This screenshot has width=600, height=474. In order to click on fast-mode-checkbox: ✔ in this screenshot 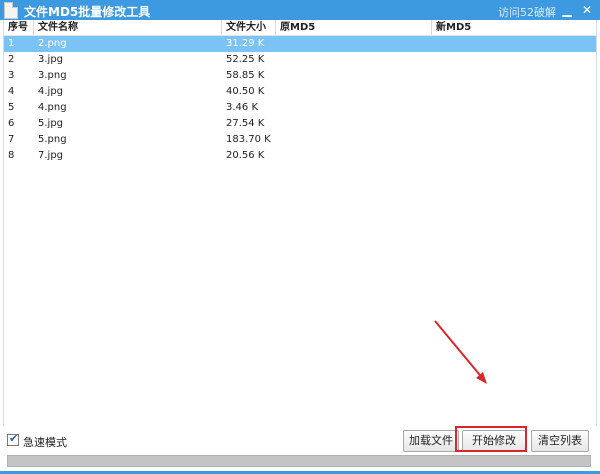, I will do `click(13, 439)`.